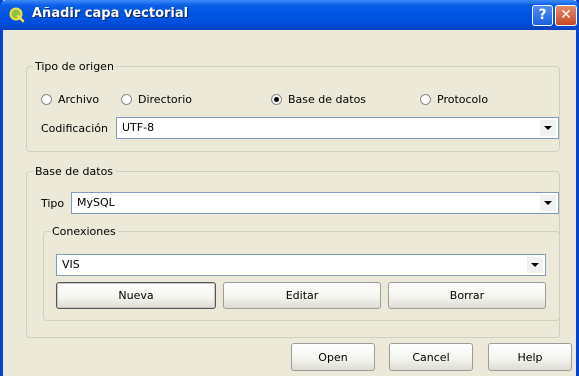  Describe the element at coordinates (84, 231) in the screenshot. I see `connections-legend: Conexiones` at that location.